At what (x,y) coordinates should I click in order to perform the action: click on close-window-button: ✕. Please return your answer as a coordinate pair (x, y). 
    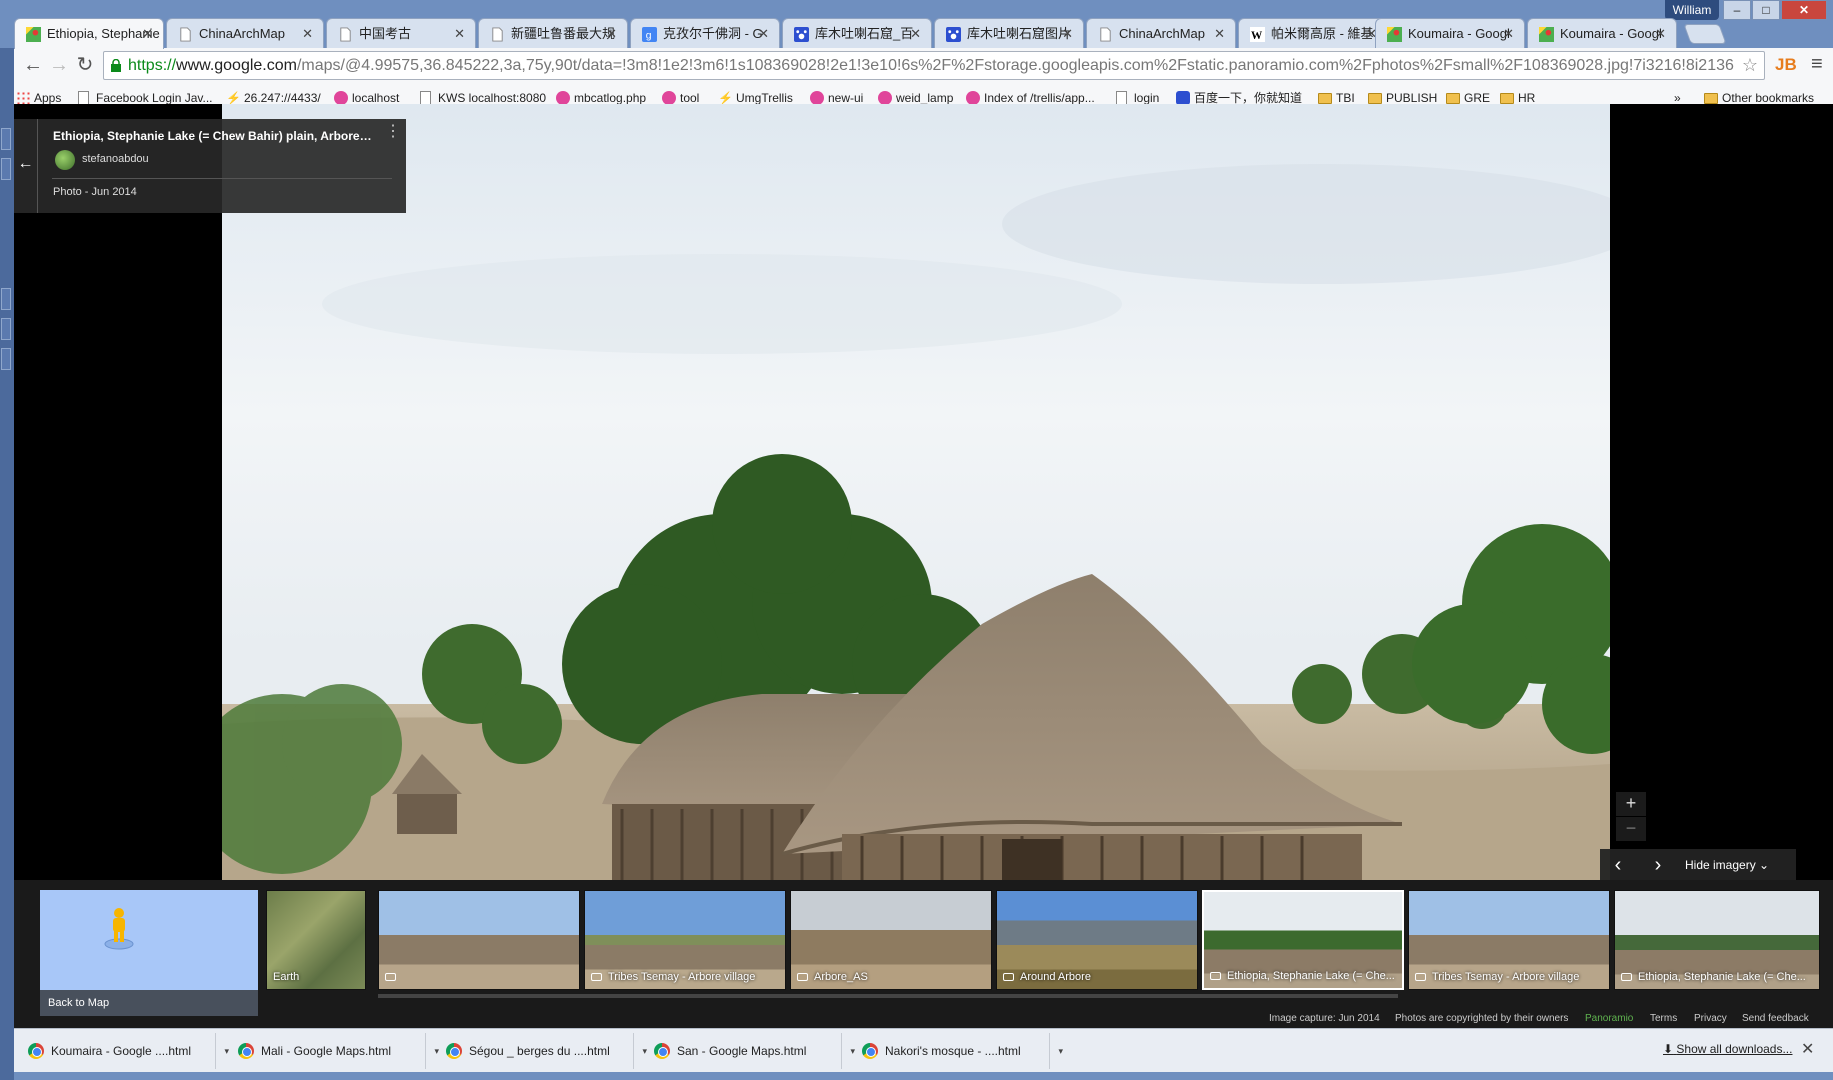
    Looking at the image, I should click on (1804, 10).